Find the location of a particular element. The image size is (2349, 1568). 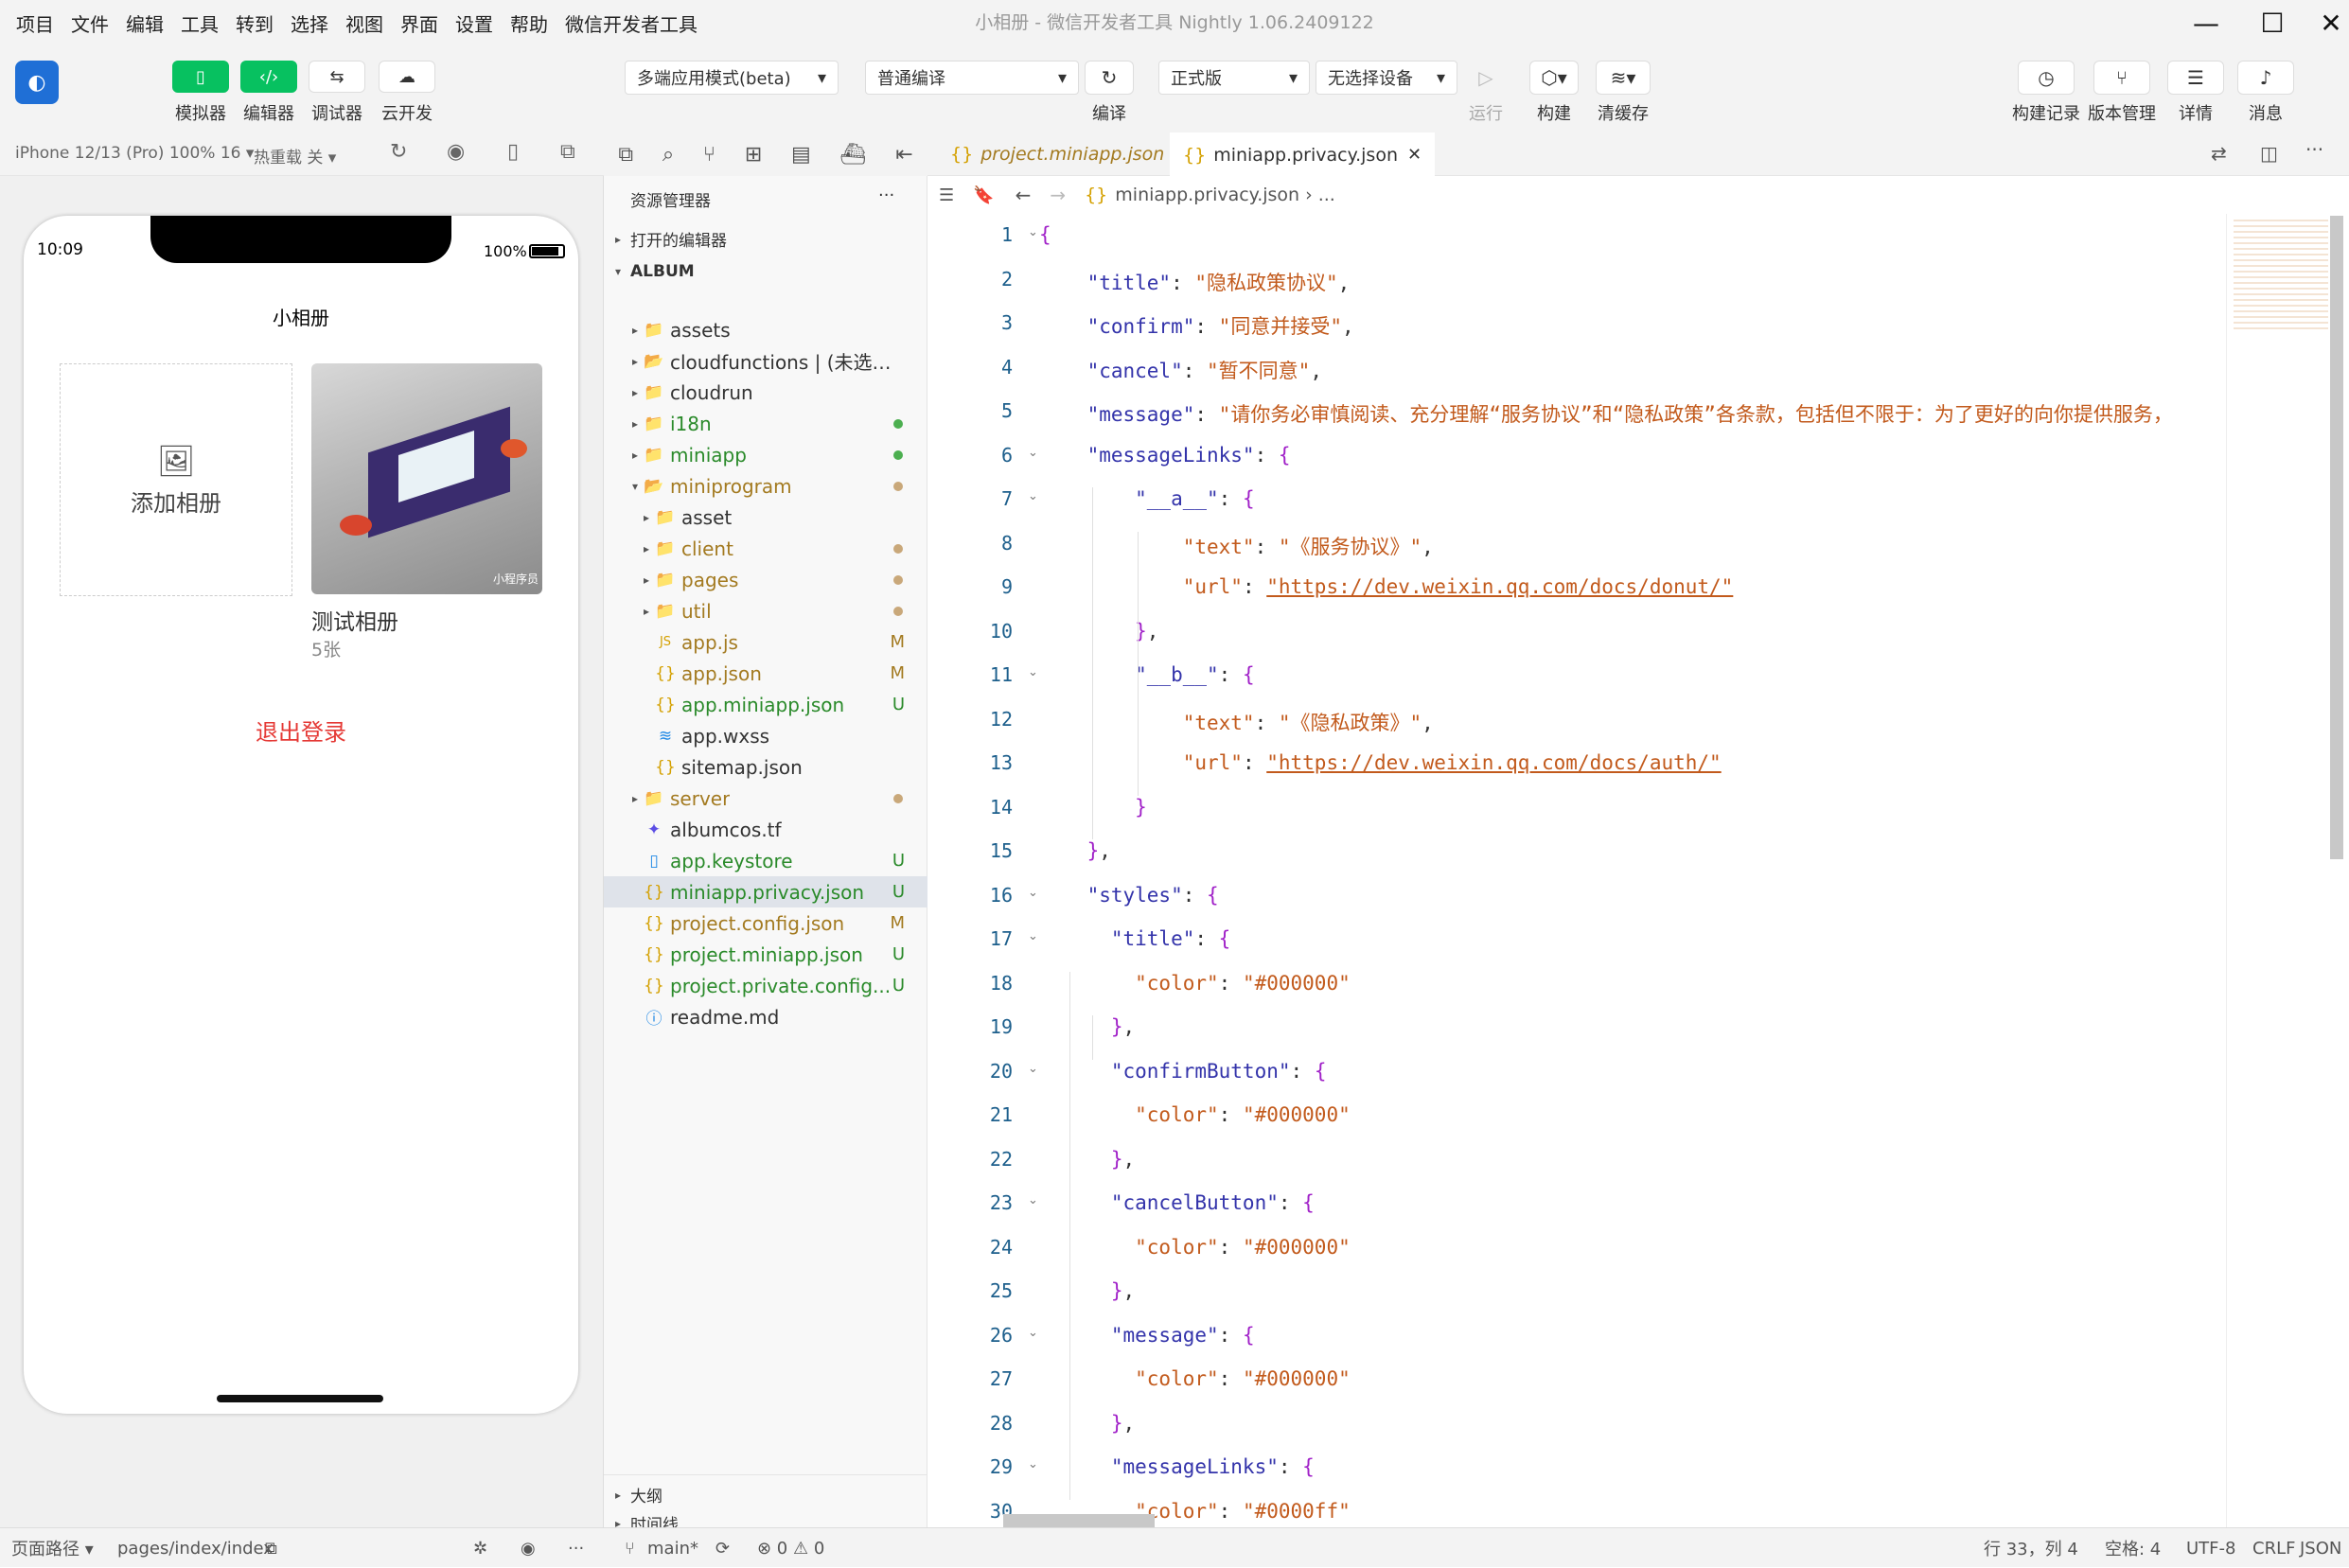

split-editor-icon: ◫ is located at coordinates (2269, 153).